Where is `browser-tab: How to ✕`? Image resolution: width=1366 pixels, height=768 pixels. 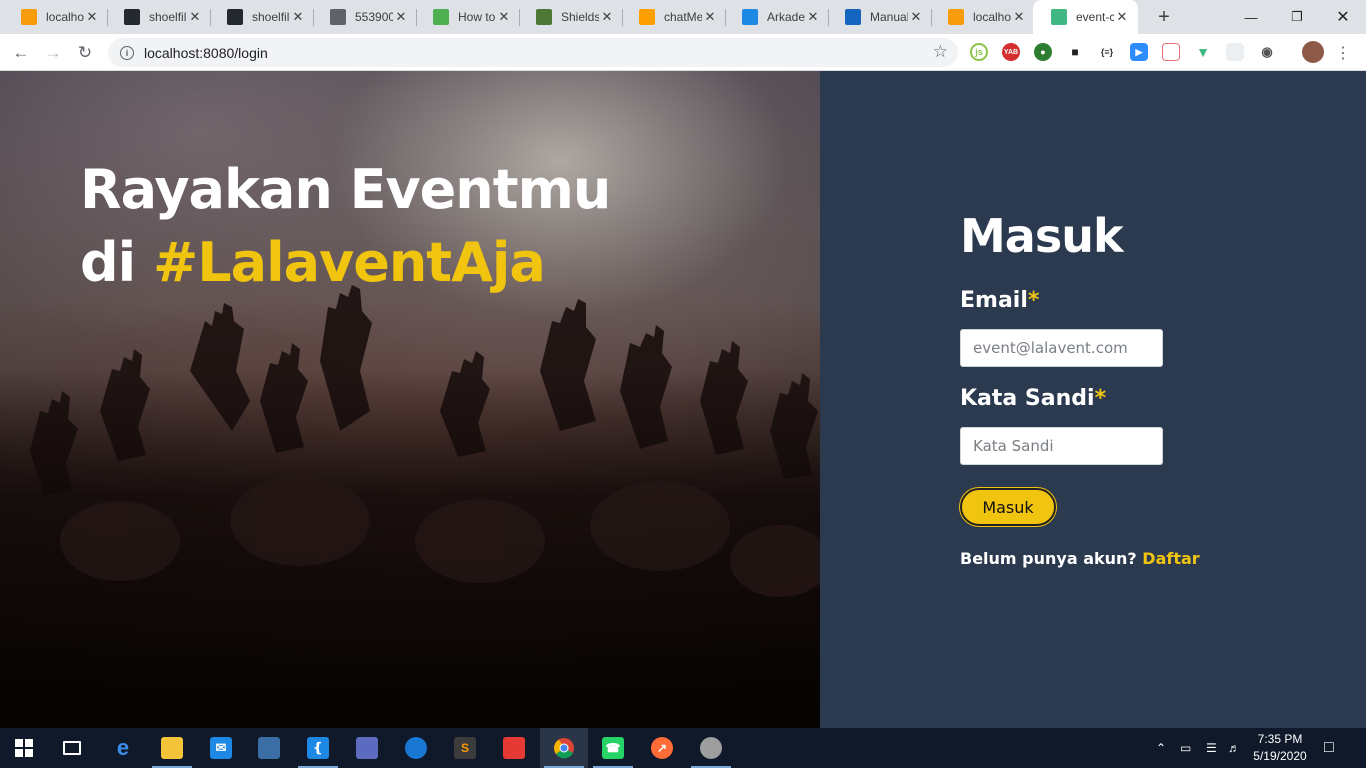 browser-tab: How to ✕ is located at coordinates (467, 17).